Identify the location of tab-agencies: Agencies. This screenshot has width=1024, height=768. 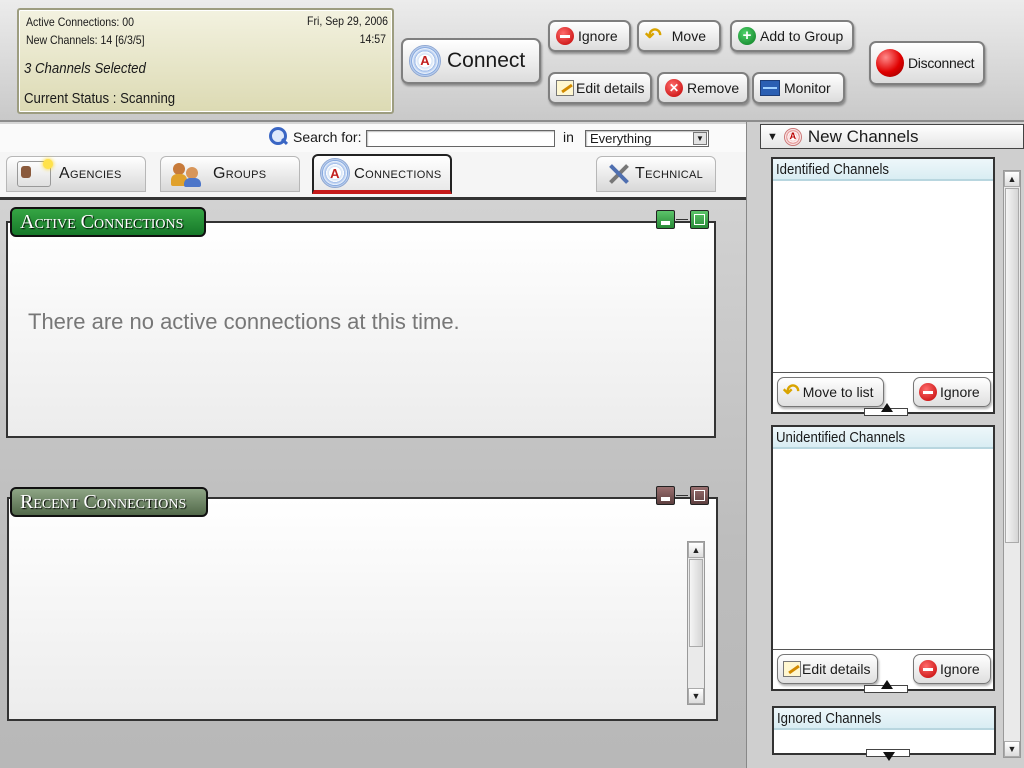
(76, 174).